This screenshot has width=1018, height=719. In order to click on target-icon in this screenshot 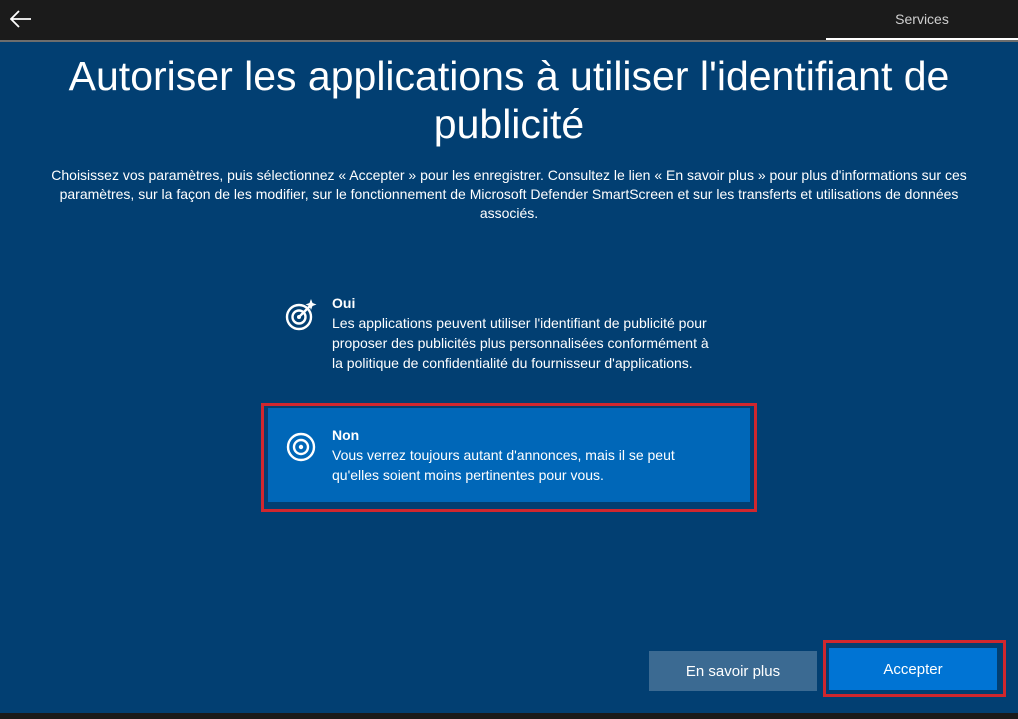, I will do `click(301, 447)`.